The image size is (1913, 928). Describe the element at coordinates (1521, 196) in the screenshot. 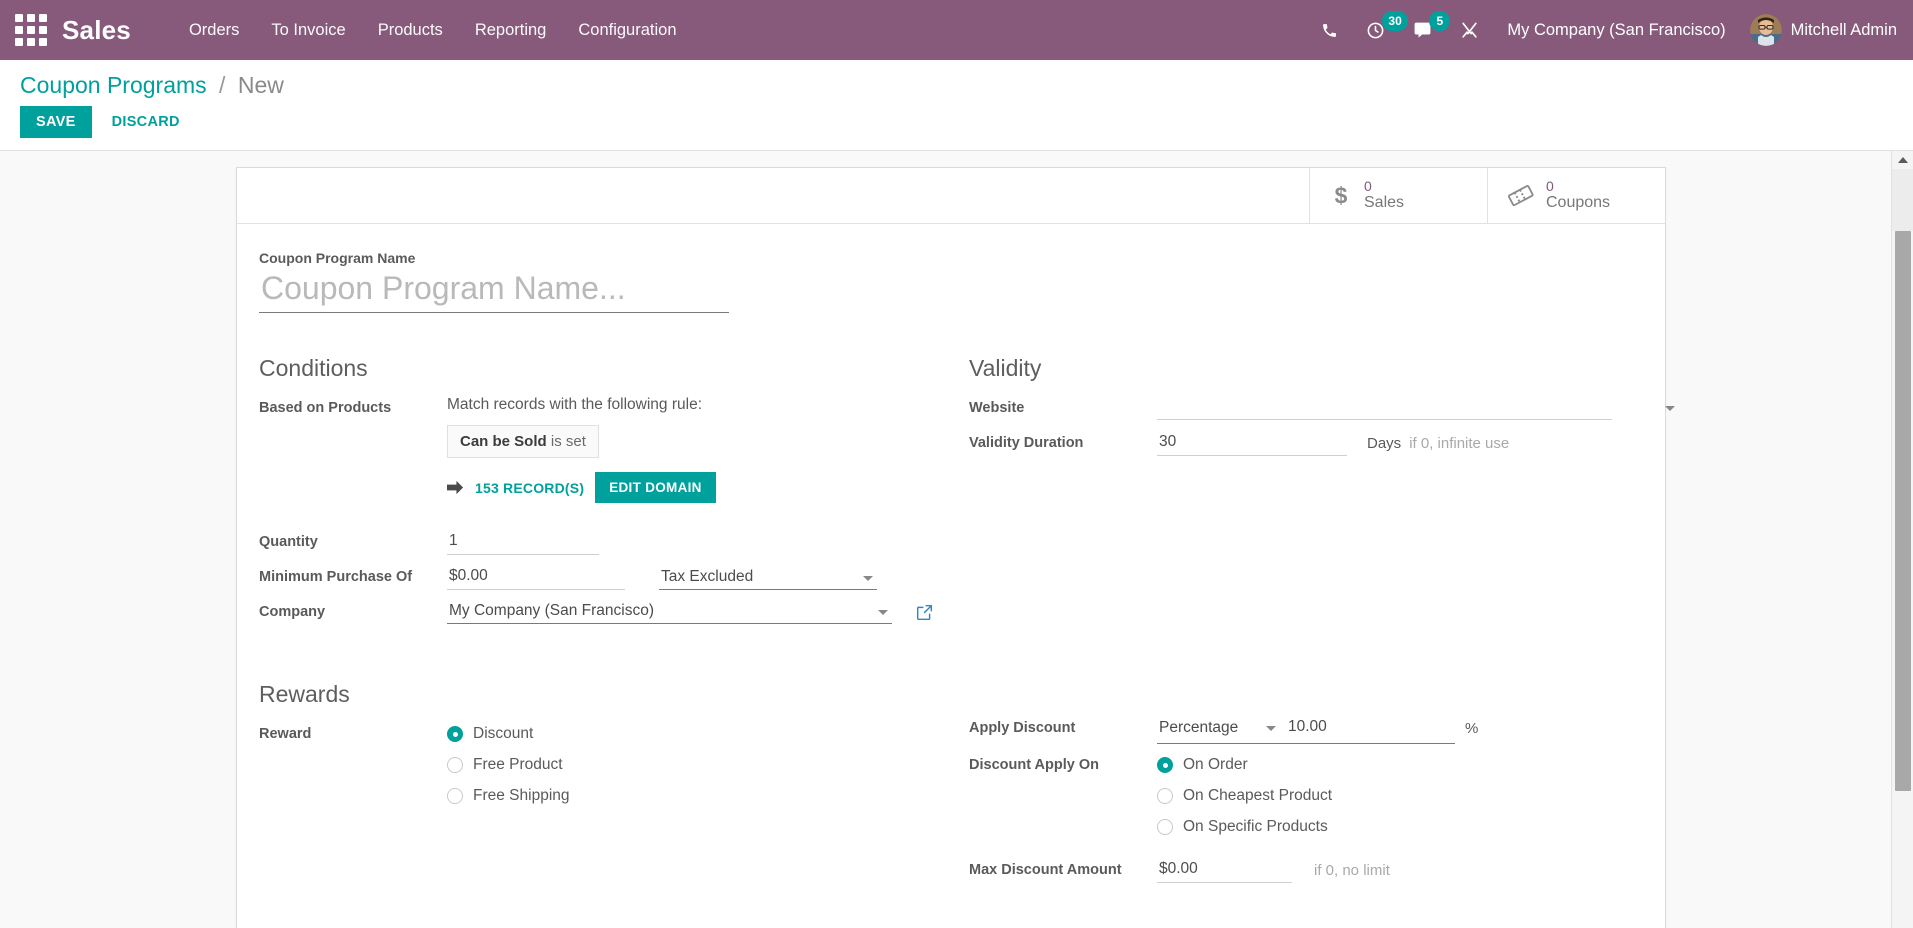

I see `ticket-coupon-icon` at that location.